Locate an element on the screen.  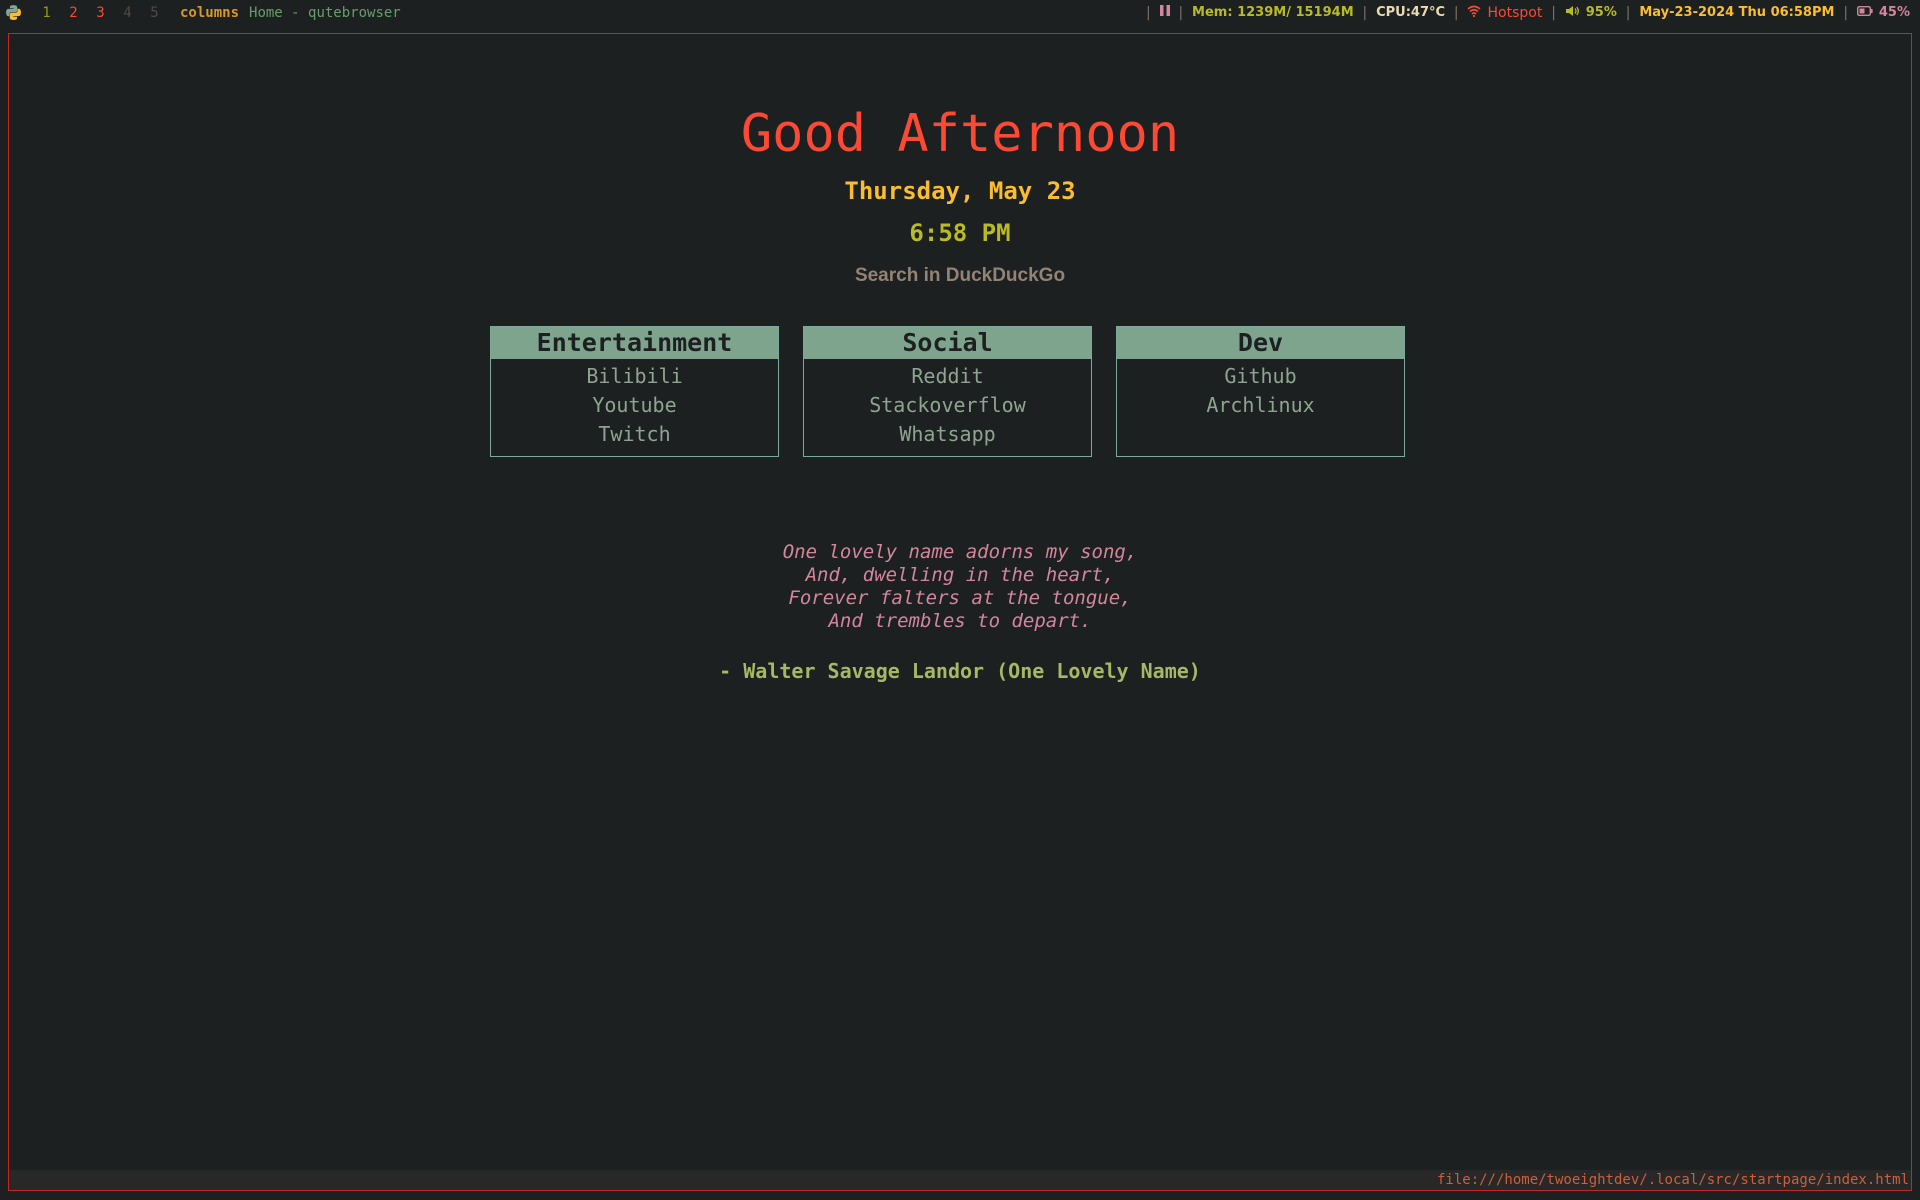
quote-line: And trembles to depart. is located at coordinates (960, 621).